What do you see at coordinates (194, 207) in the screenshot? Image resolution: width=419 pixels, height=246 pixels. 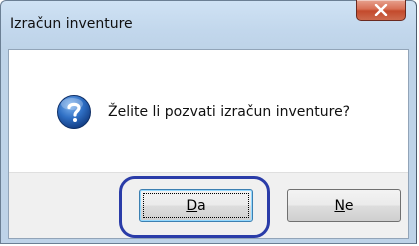 I see `highlight-annotation` at bounding box center [194, 207].